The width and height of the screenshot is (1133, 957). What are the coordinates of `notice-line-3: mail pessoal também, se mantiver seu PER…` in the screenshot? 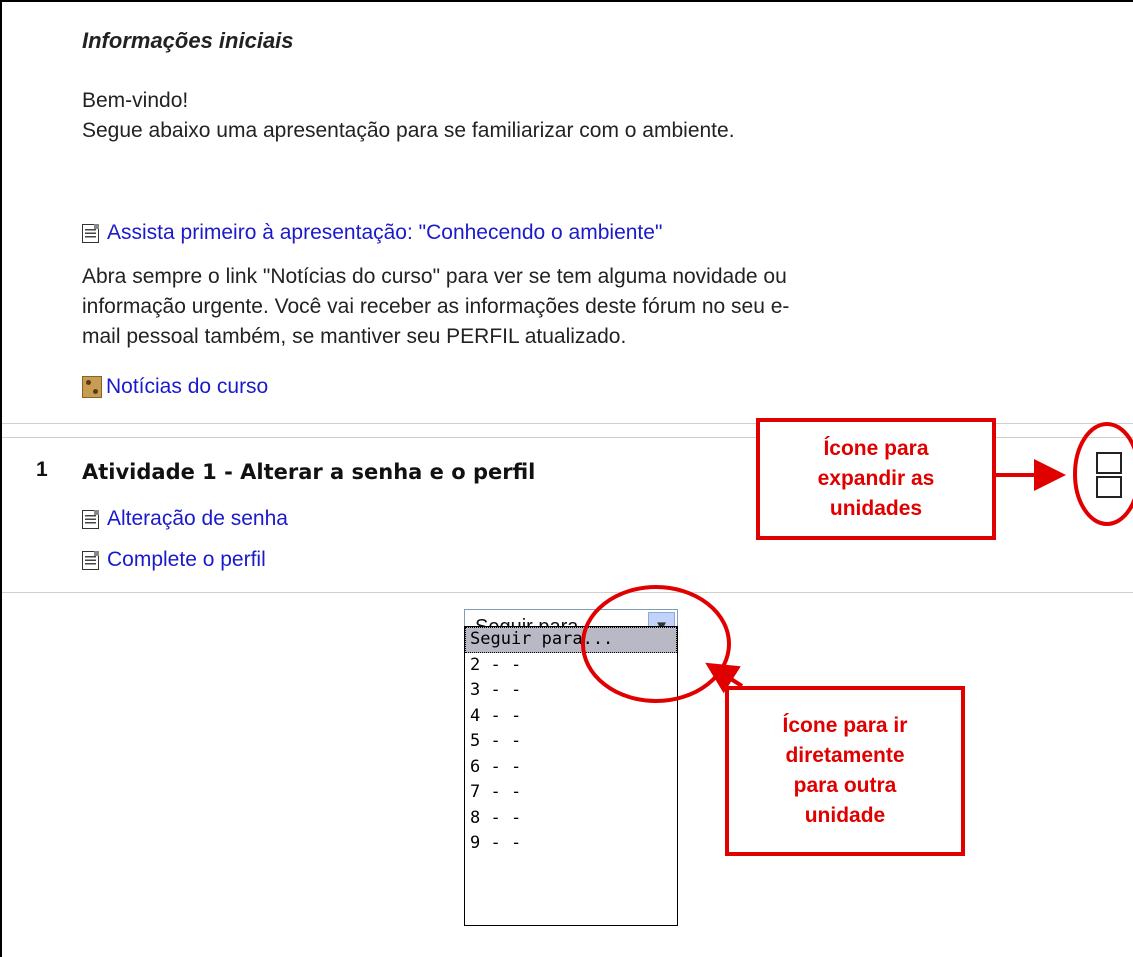 It's located at (354, 336).